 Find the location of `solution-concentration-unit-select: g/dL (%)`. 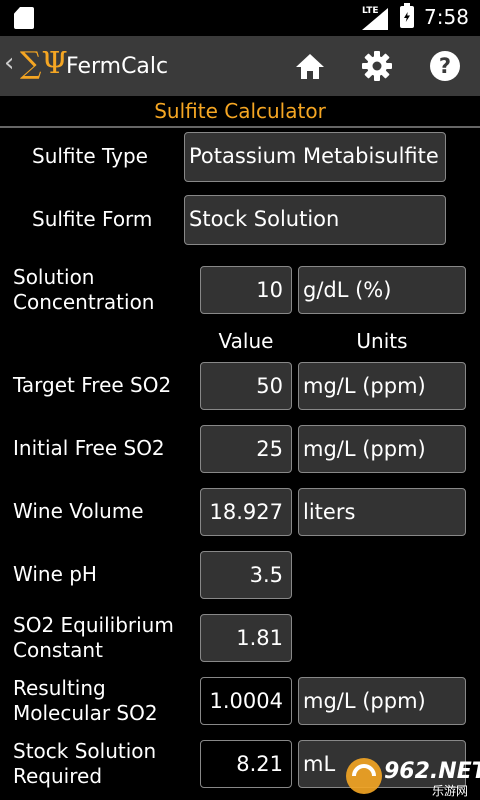

solution-concentration-unit-select: g/dL (%) is located at coordinates (382, 290).